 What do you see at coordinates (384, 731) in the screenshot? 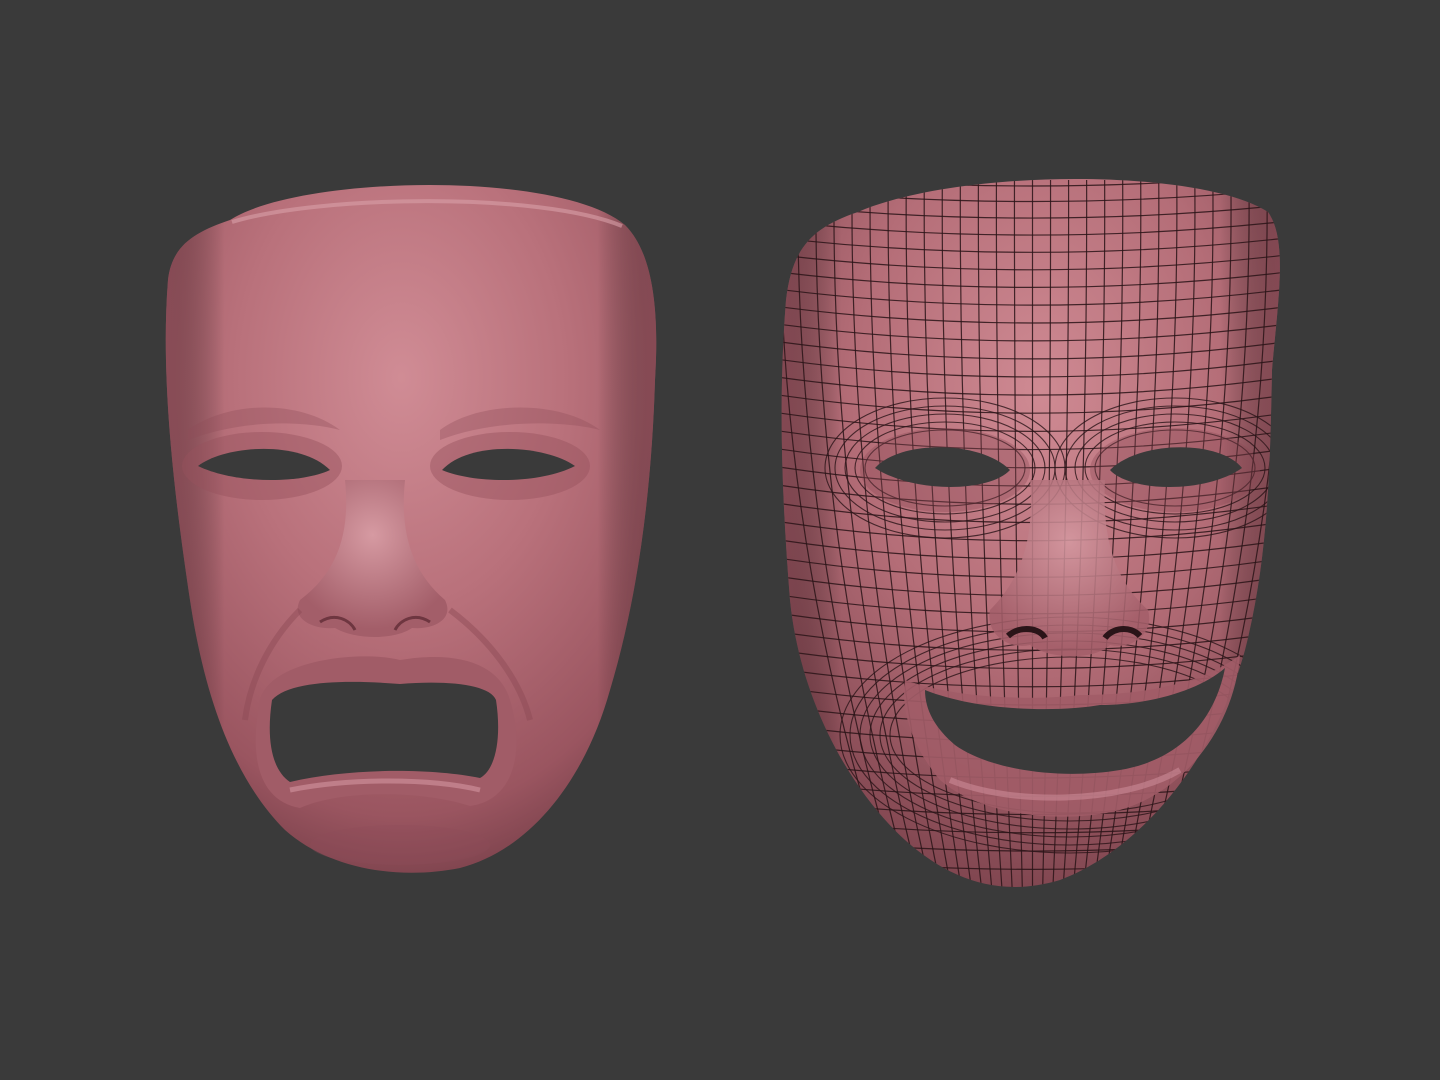
I see `tragedy-mouth-hole` at bounding box center [384, 731].